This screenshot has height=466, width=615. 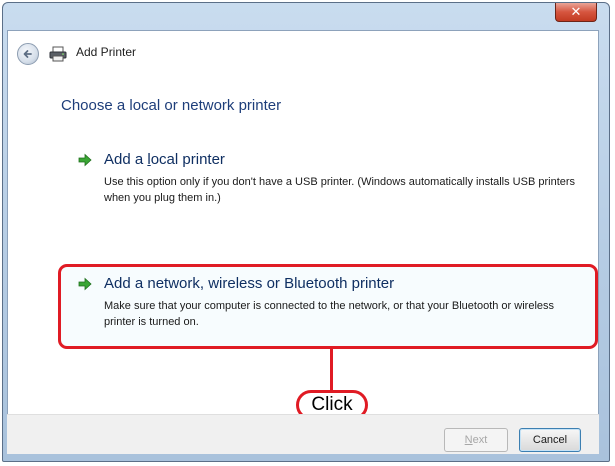 What do you see at coordinates (303, 434) in the screenshot?
I see `wizard-footer: Next Cancel` at bounding box center [303, 434].